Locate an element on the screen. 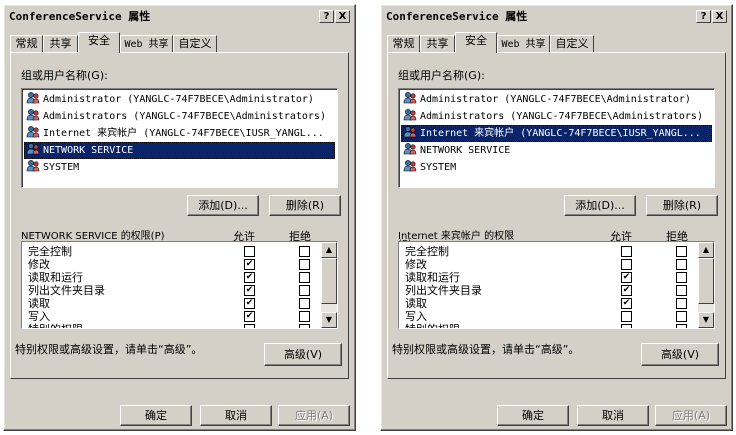 This screenshot has height=435, width=736. permissions-title: Internet 来宾帐户 的权限 is located at coordinates (456, 236).